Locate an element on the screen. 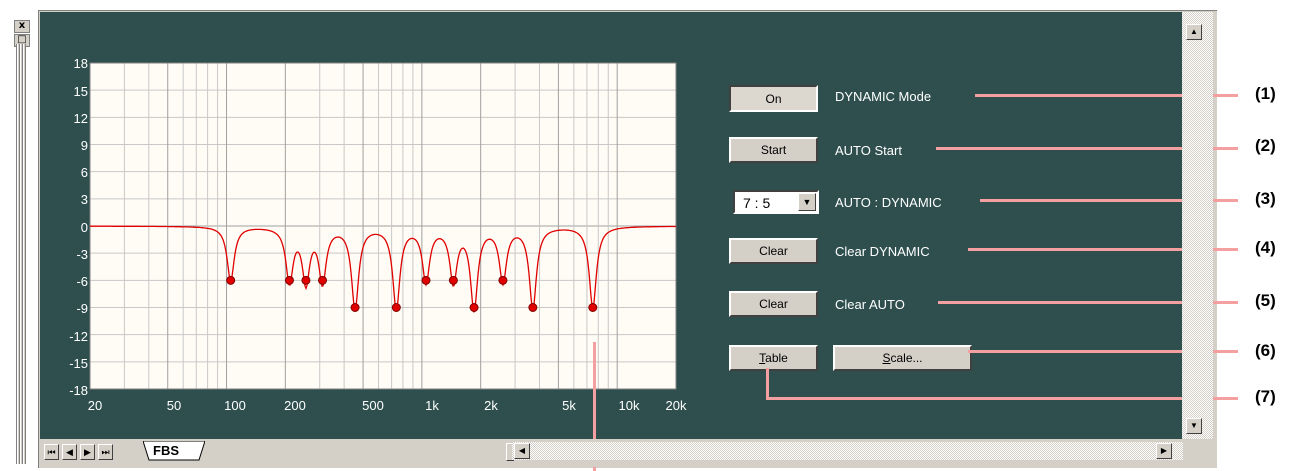  y-tick-label: 9 is located at coordinates (84, 145).